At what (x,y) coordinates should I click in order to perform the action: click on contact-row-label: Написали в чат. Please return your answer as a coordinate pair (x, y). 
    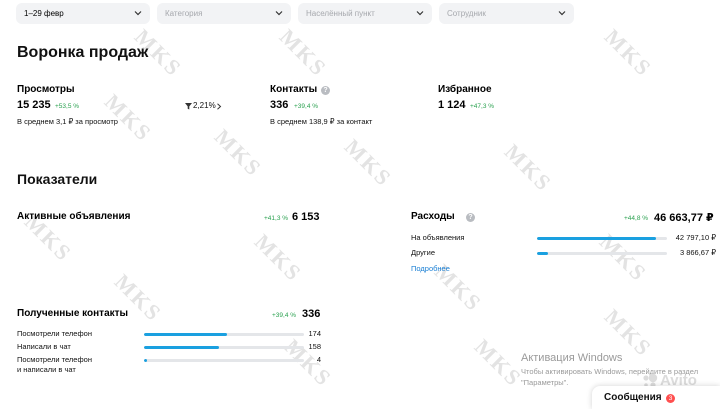
    Looking at the image, I should click on (44, 346).